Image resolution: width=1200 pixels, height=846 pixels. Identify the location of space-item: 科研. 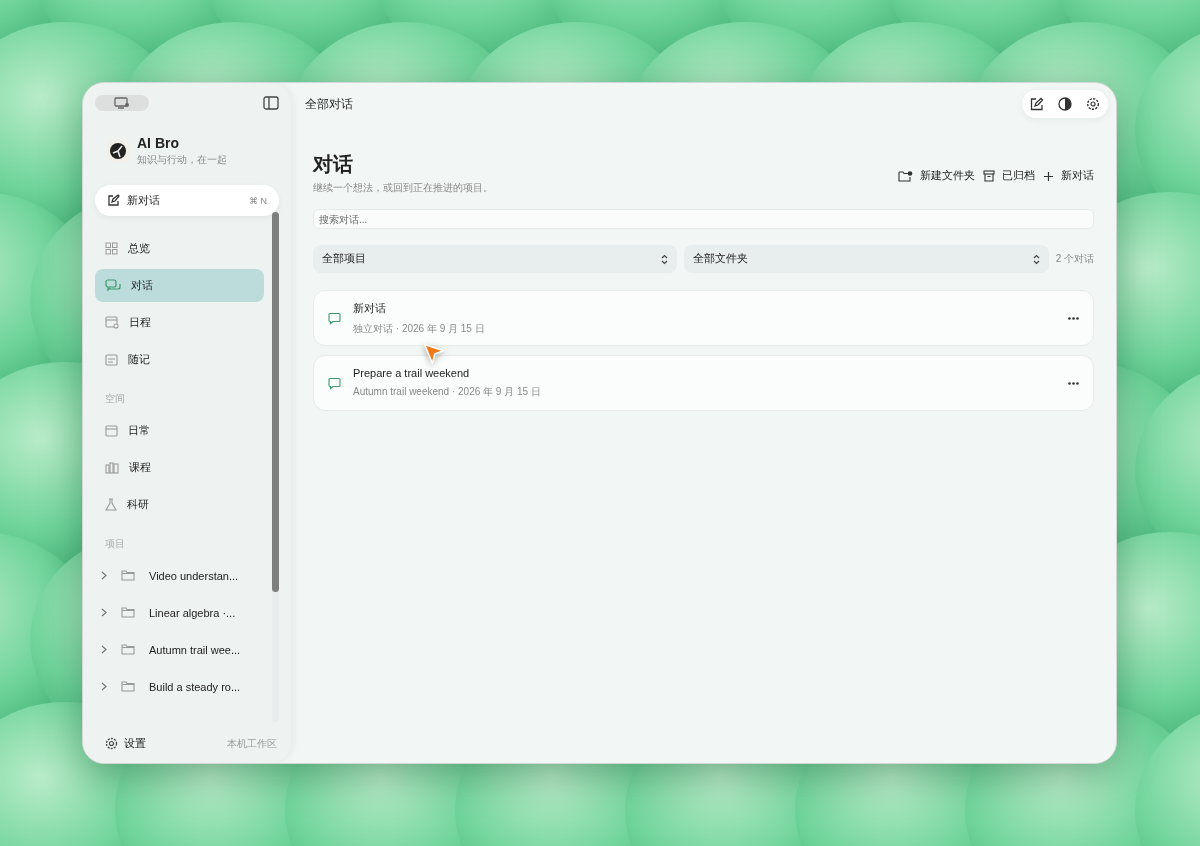
(179, 504).